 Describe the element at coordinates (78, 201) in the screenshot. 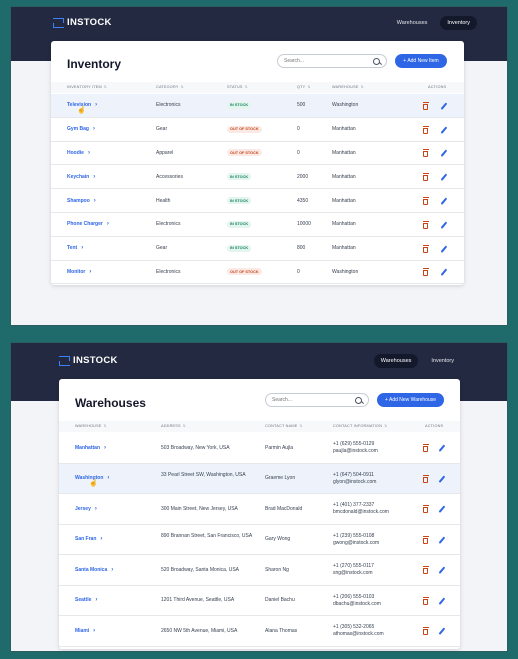

I see `item-name: Shampoo` at that location.